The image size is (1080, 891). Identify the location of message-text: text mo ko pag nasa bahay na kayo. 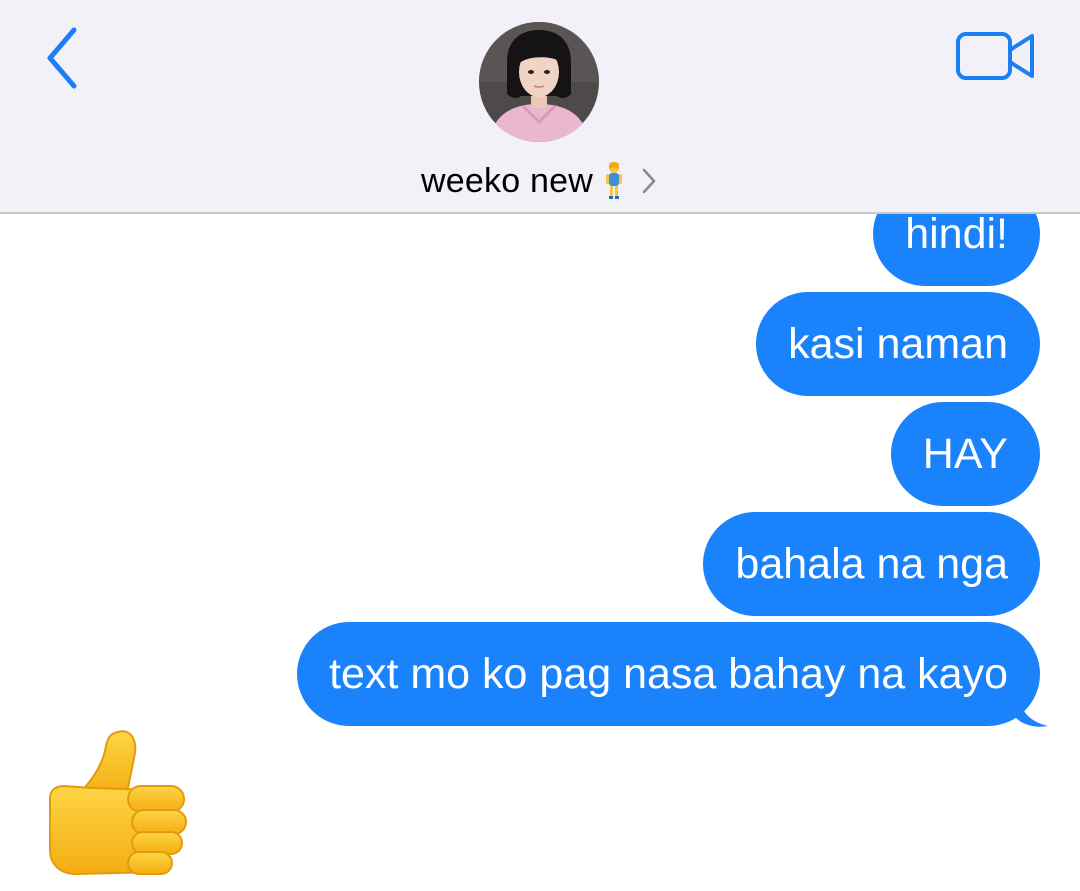
(668, 673).